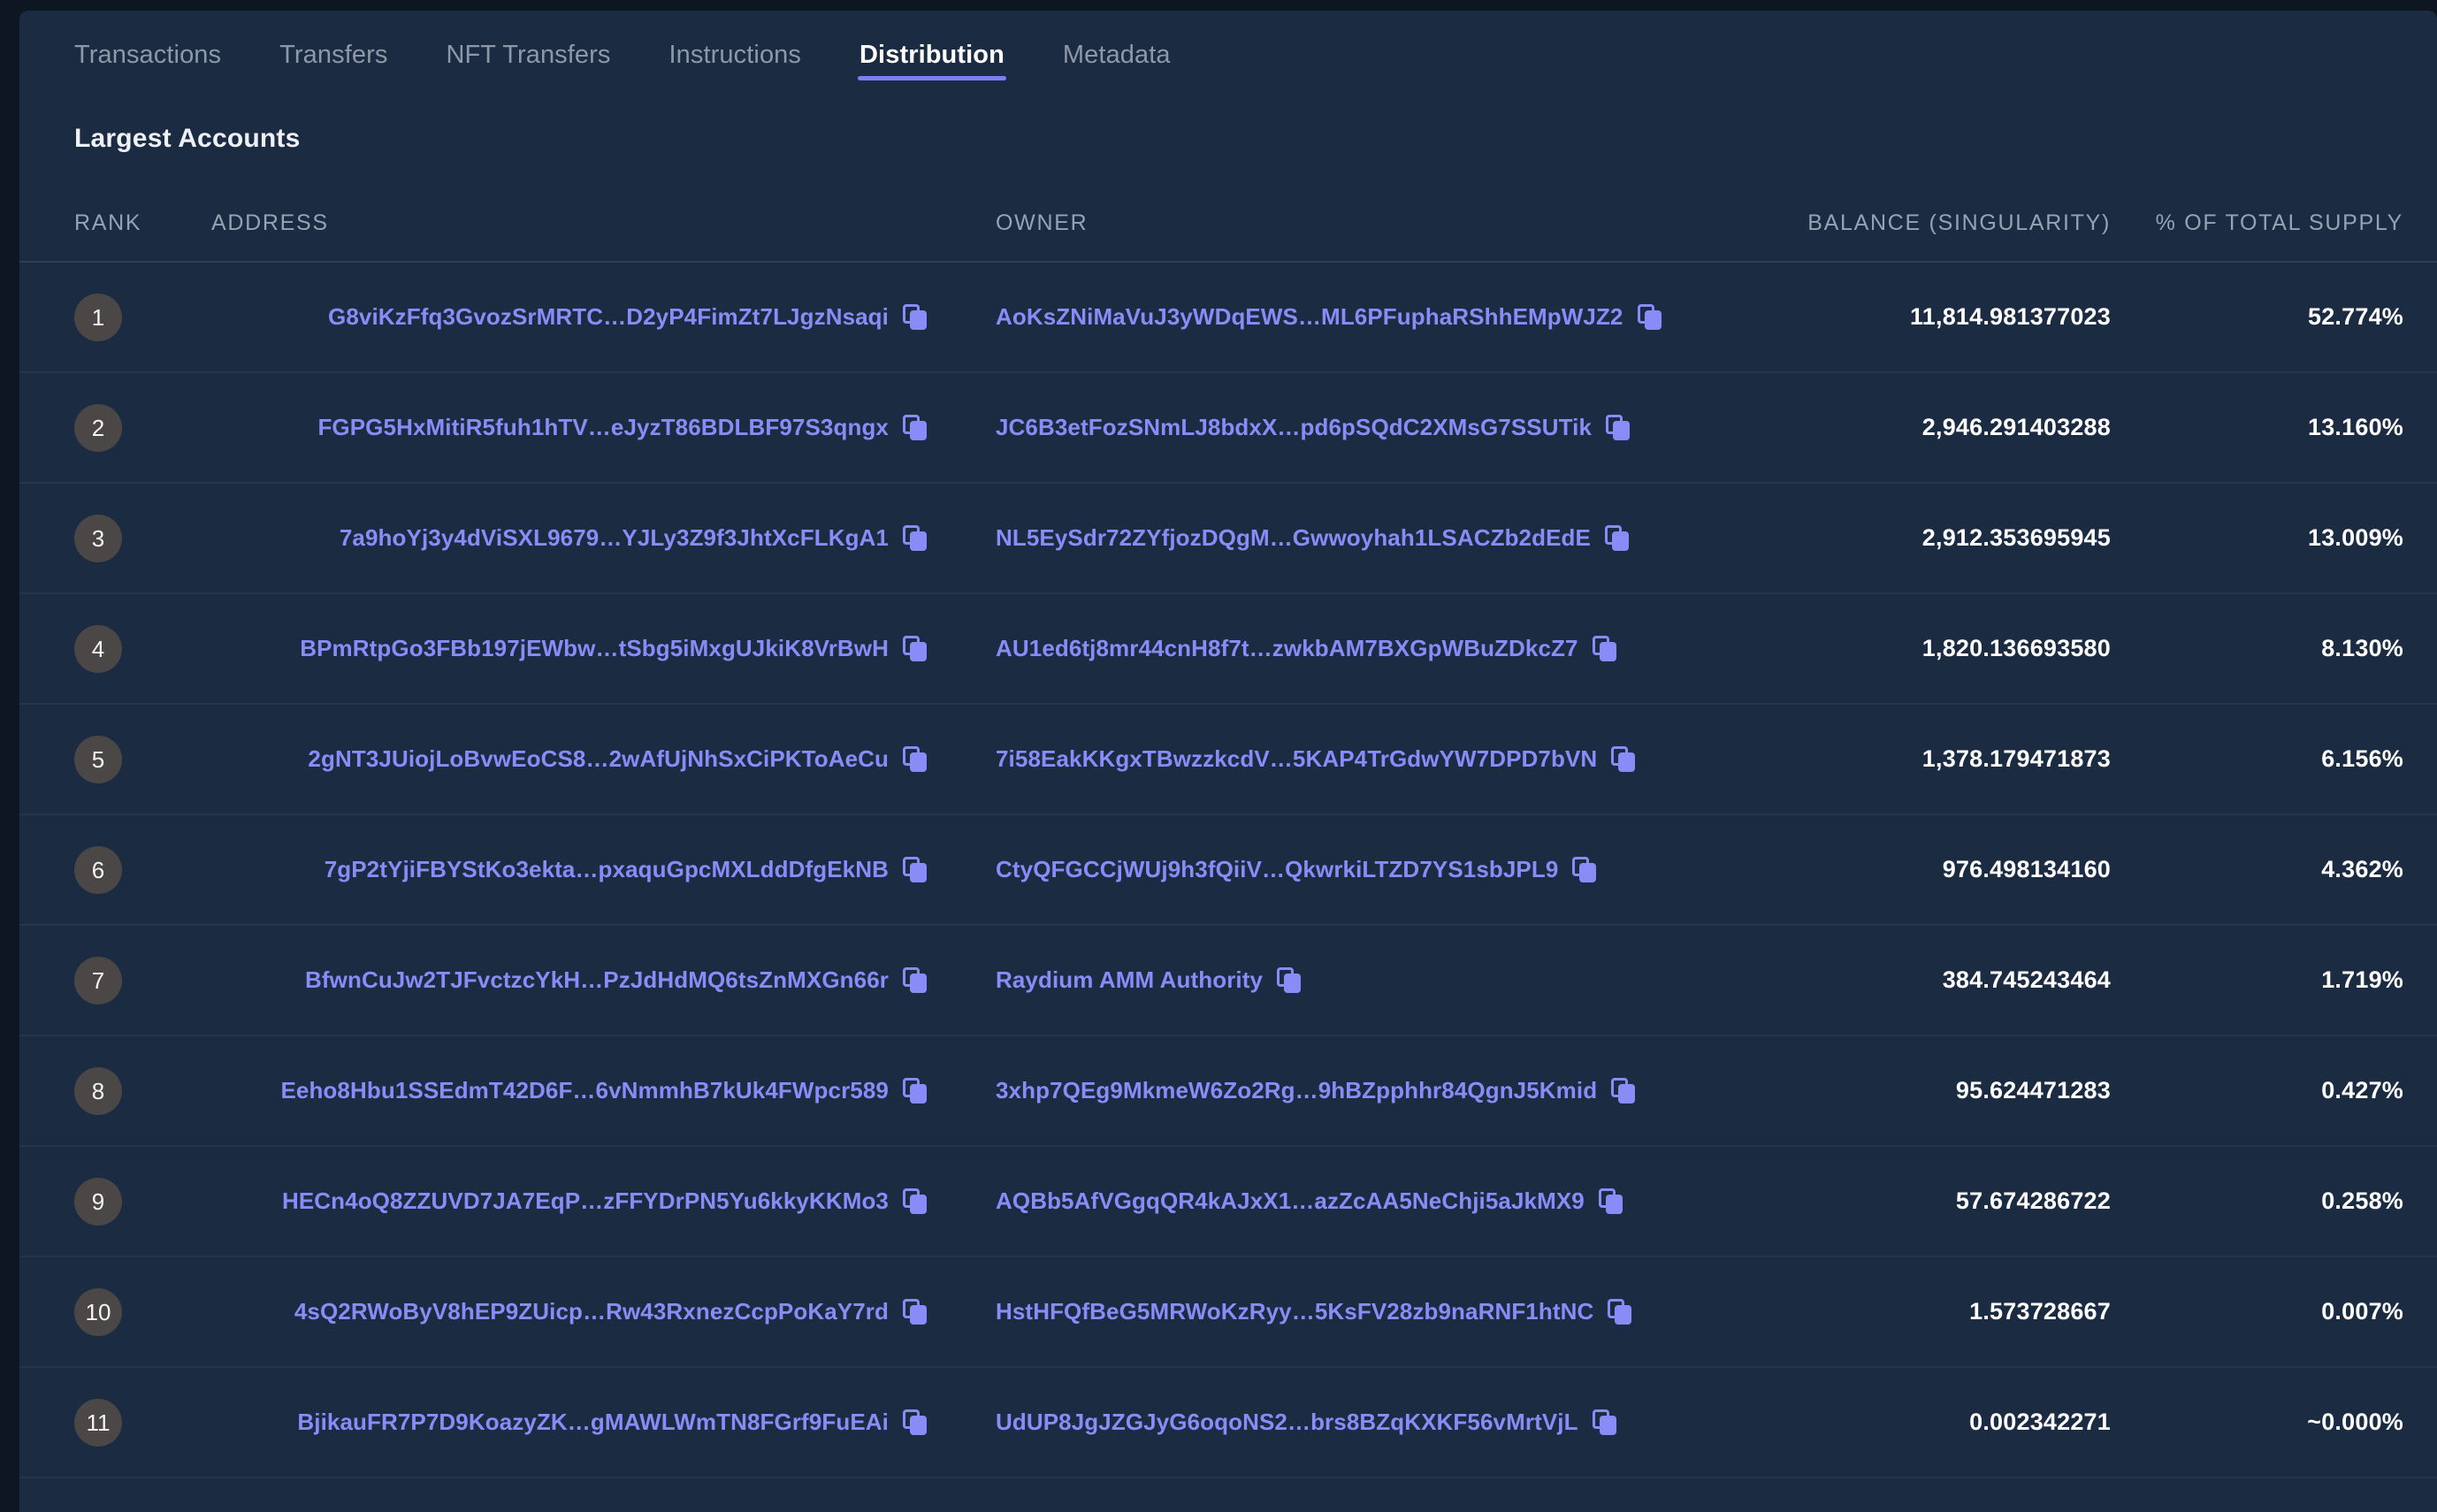  I want to click on balance-value: 1.573728667, so click(2040, 1311).